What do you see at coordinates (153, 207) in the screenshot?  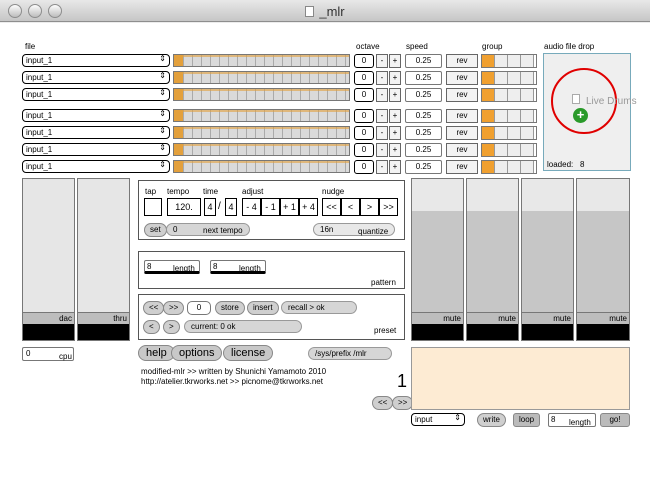 I see `tap-button` at bounding box center [153, 207].